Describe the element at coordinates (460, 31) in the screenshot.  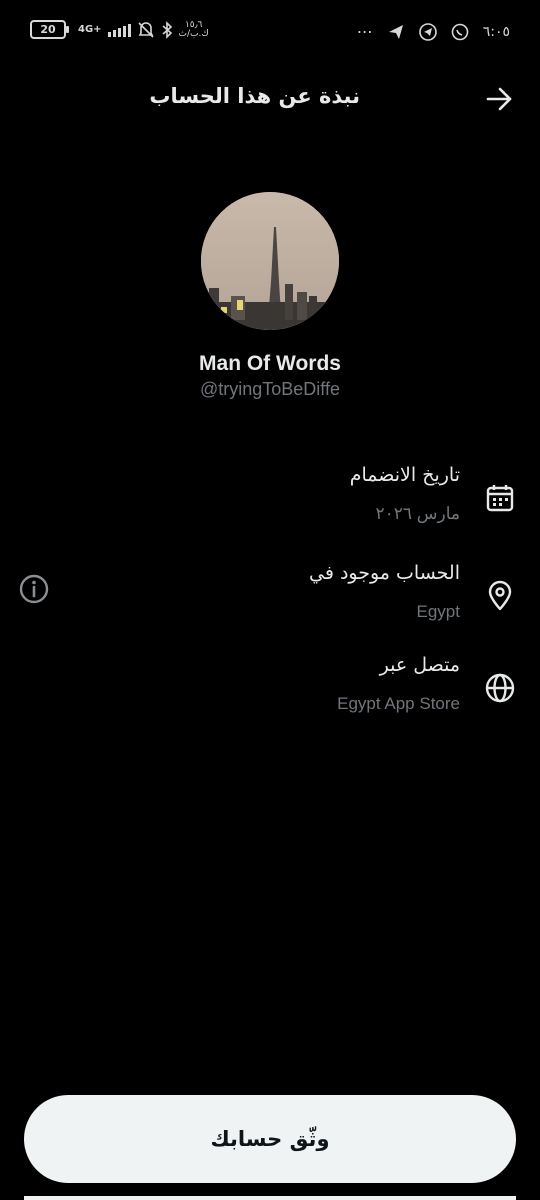
I see `whatsapp-icon` at that location.